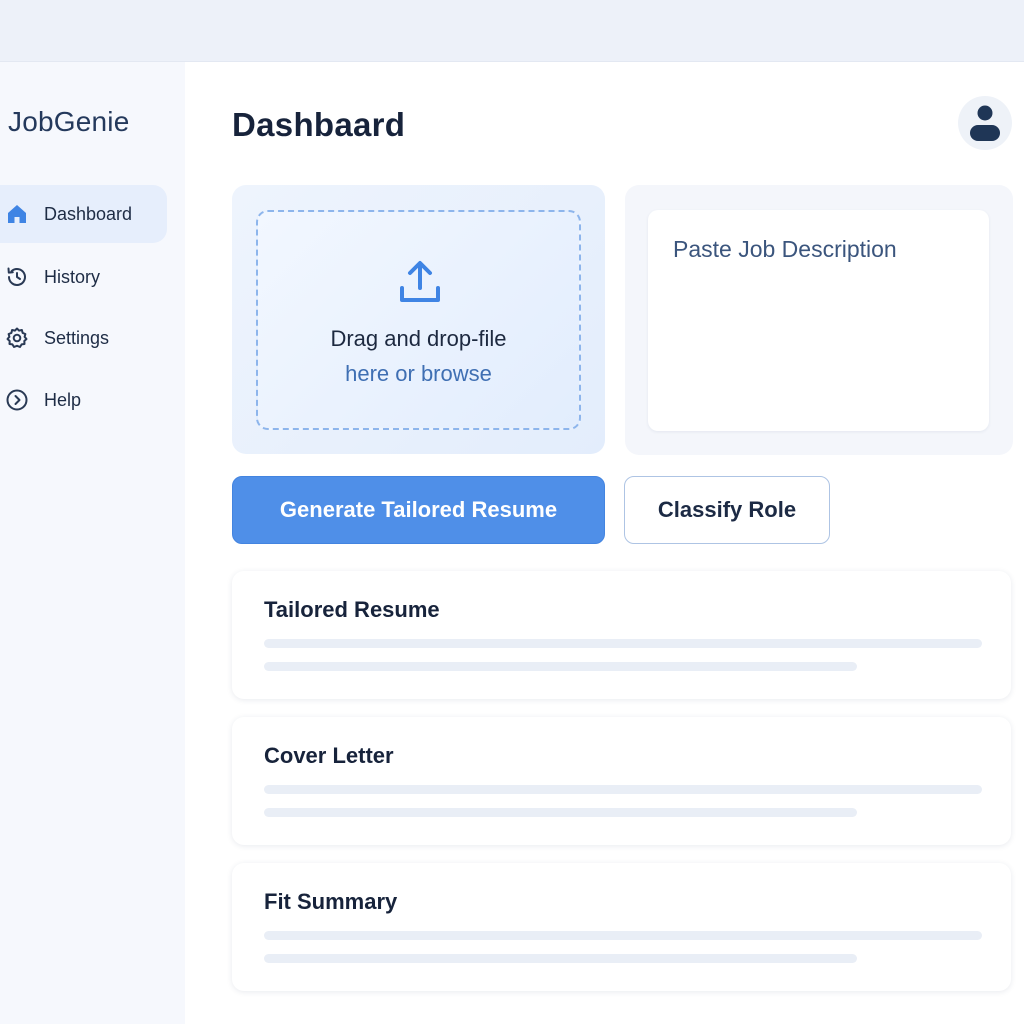 This screenshot has width=1024, height=1024. I want to click on top-bar, so click(512, 31).